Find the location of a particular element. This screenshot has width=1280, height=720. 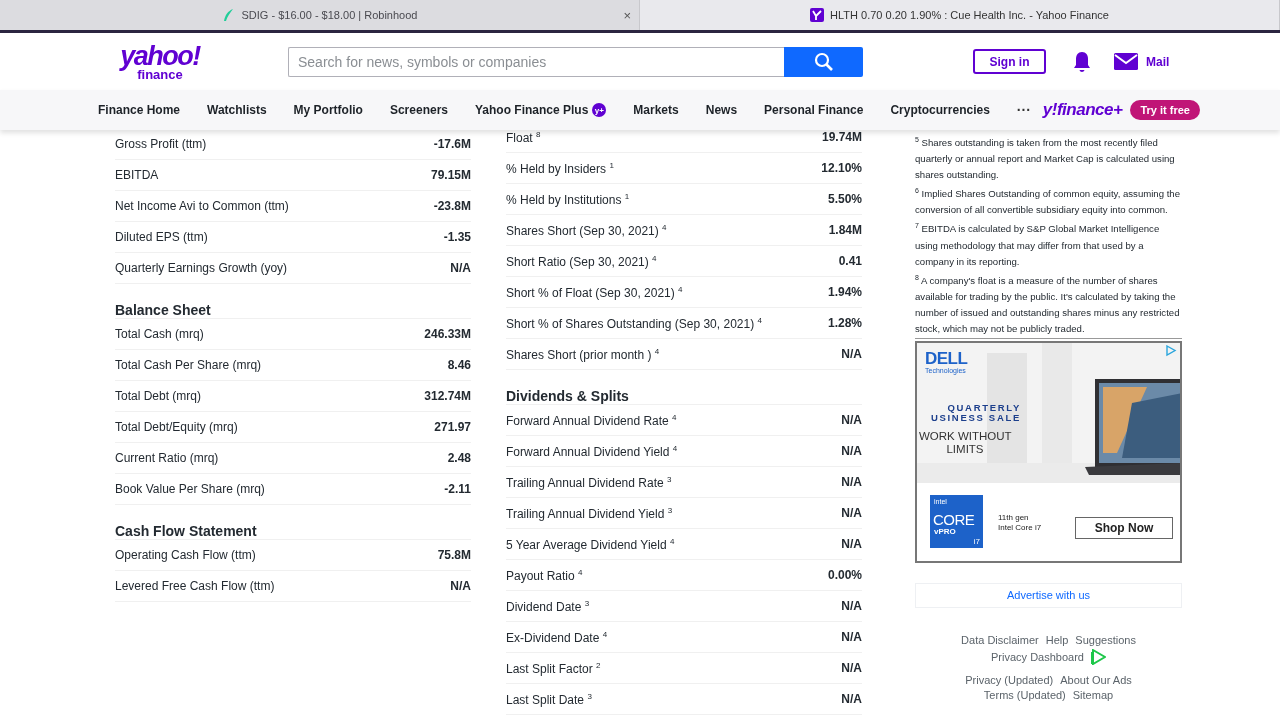

try-it-free-button: Try it free is located at coordinates (1165, 110).